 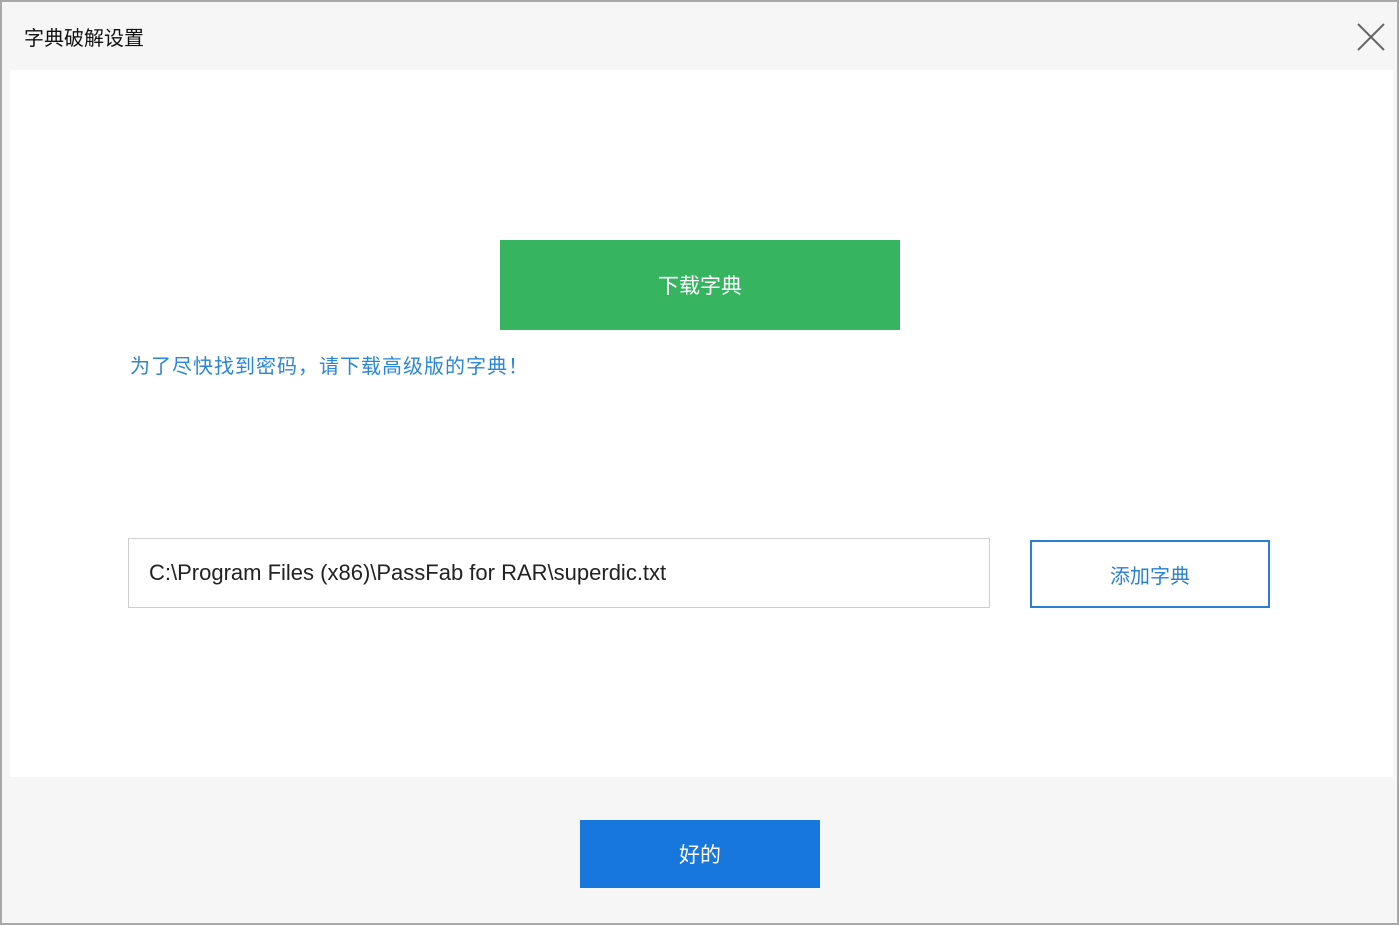 I want to click on close-icon, so click(x=1371, y=37).